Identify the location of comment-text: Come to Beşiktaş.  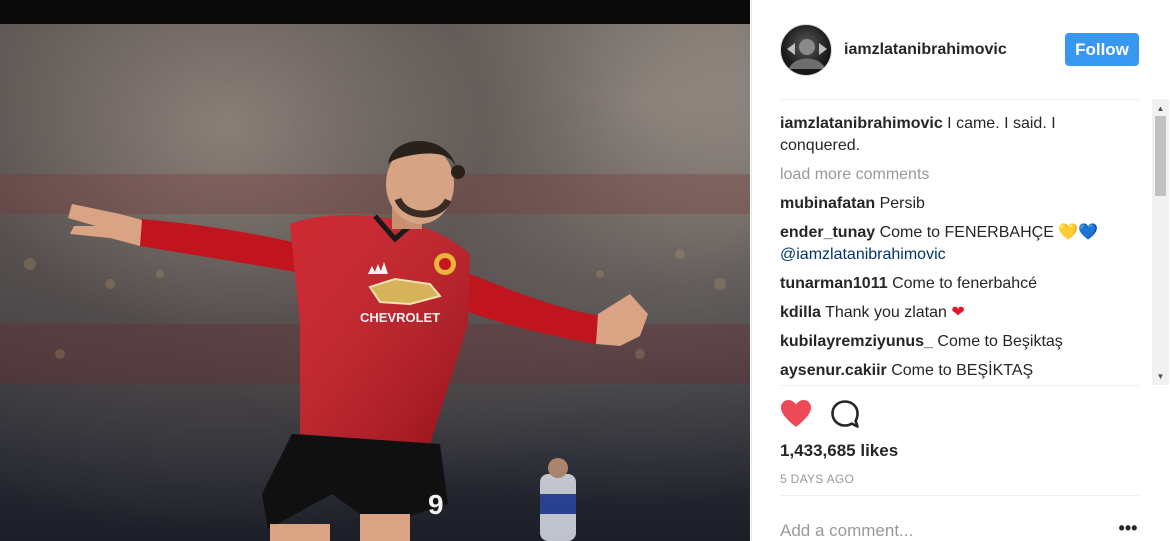
(1000, 341).